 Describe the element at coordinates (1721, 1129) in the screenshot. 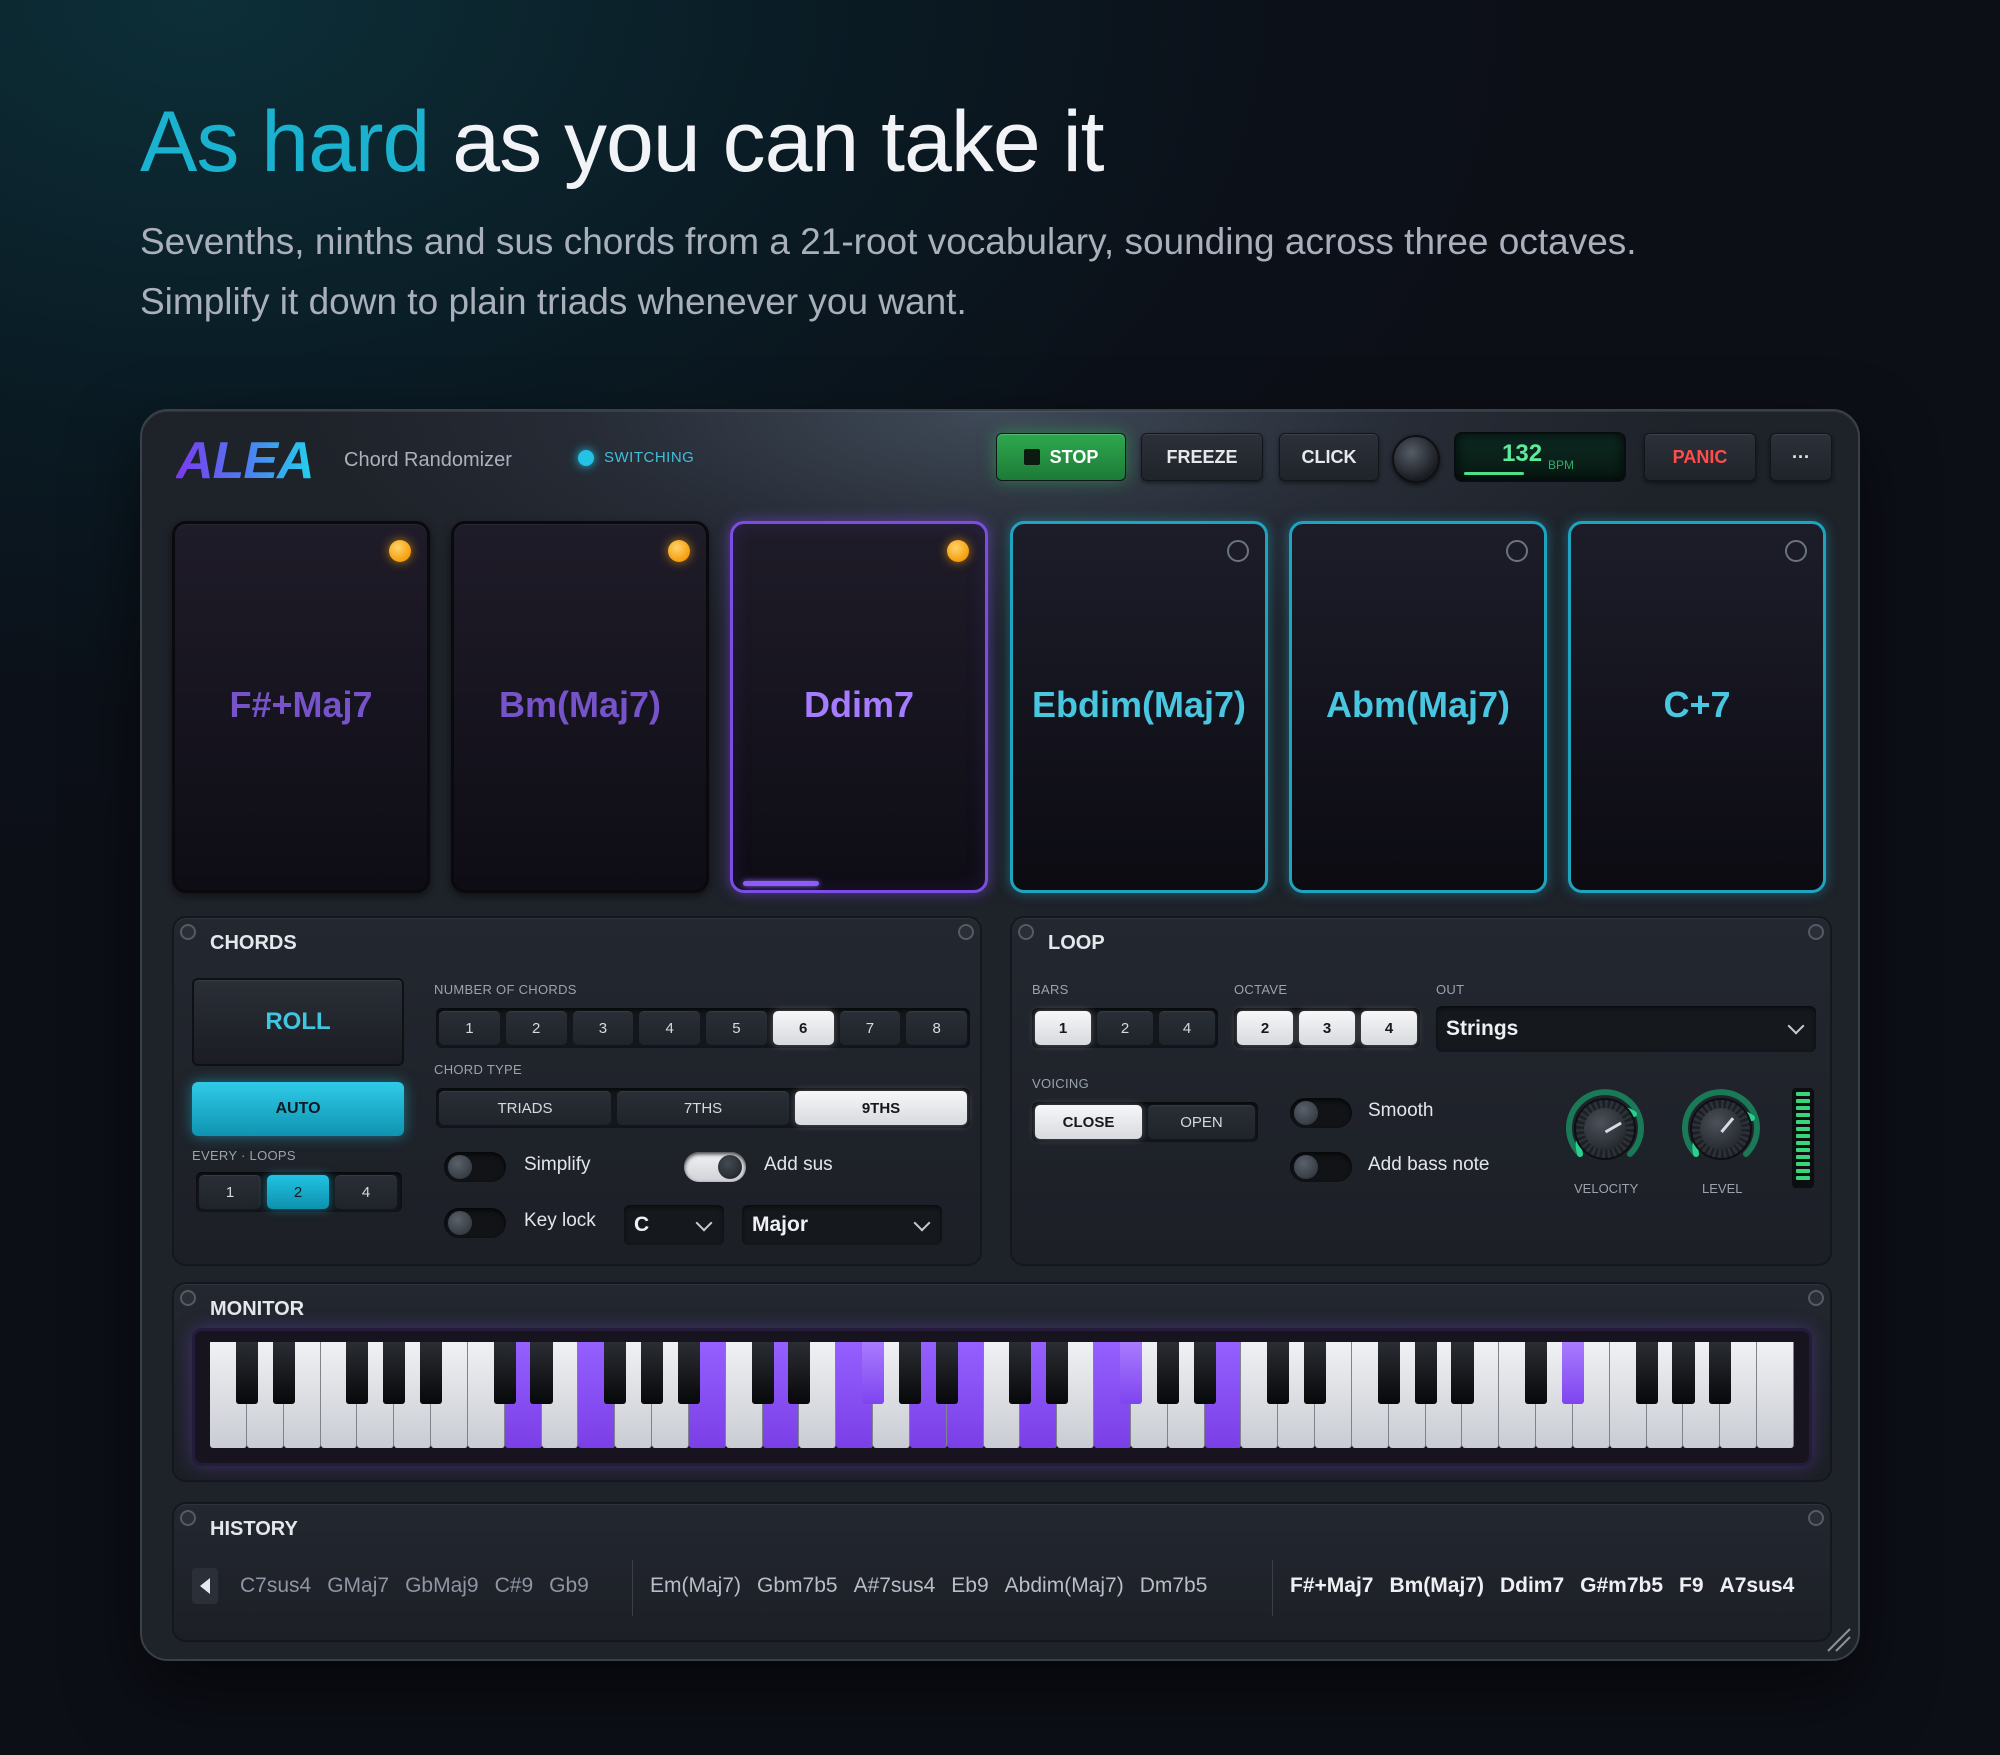

I see `level-knob` at that location.